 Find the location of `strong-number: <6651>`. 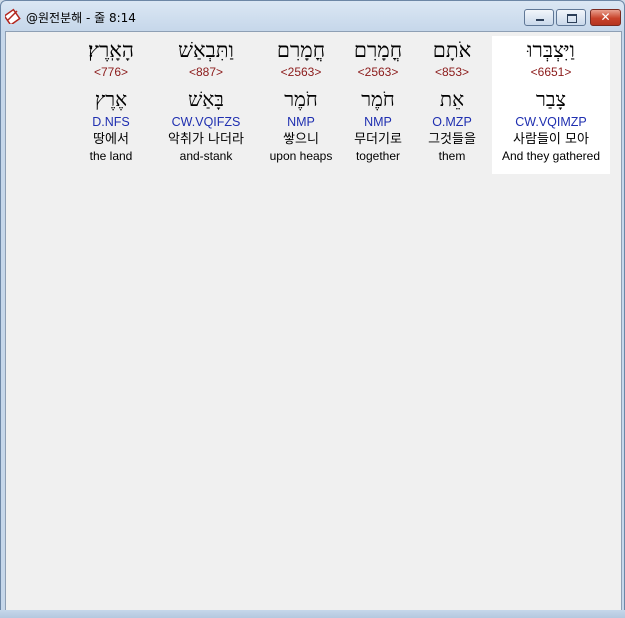

strong-number: <6651> is located at coordinates (551, 72).